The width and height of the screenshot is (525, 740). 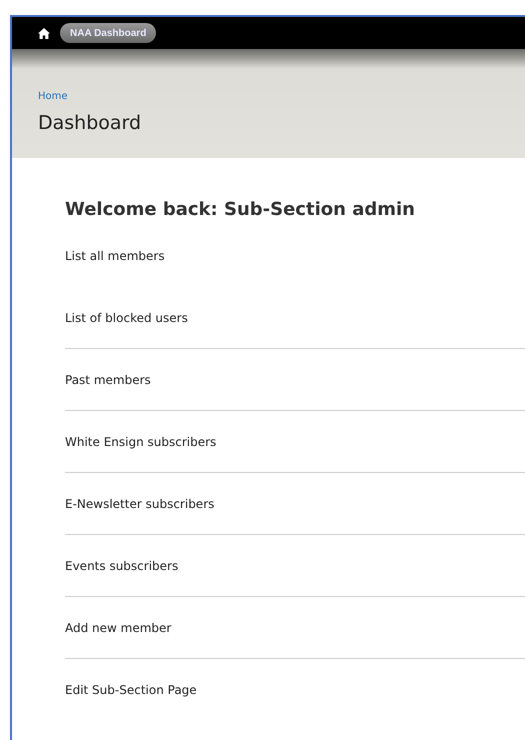 I want to click on home-icon, so click(x=44, y=33).